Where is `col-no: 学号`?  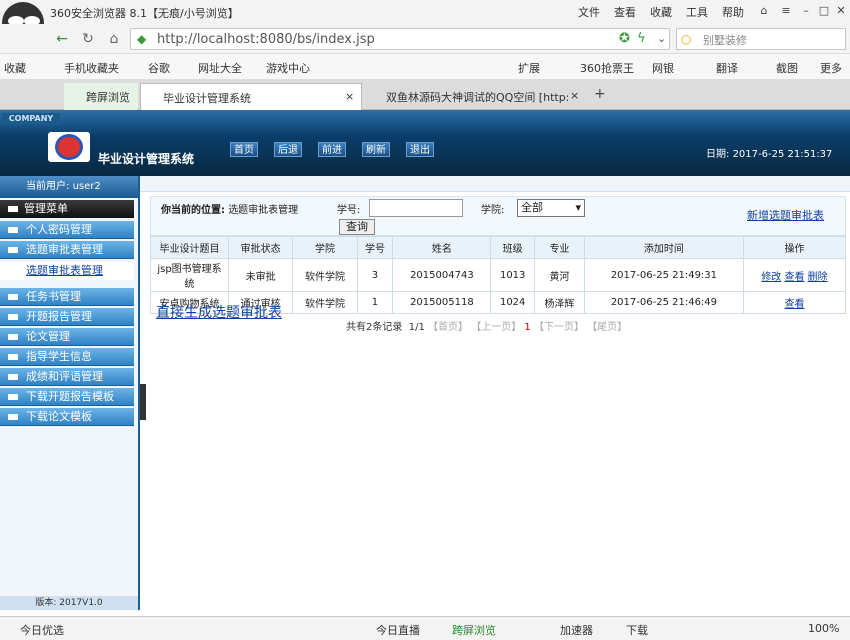
col-no: 学号 is located at coordinates (375, 247).